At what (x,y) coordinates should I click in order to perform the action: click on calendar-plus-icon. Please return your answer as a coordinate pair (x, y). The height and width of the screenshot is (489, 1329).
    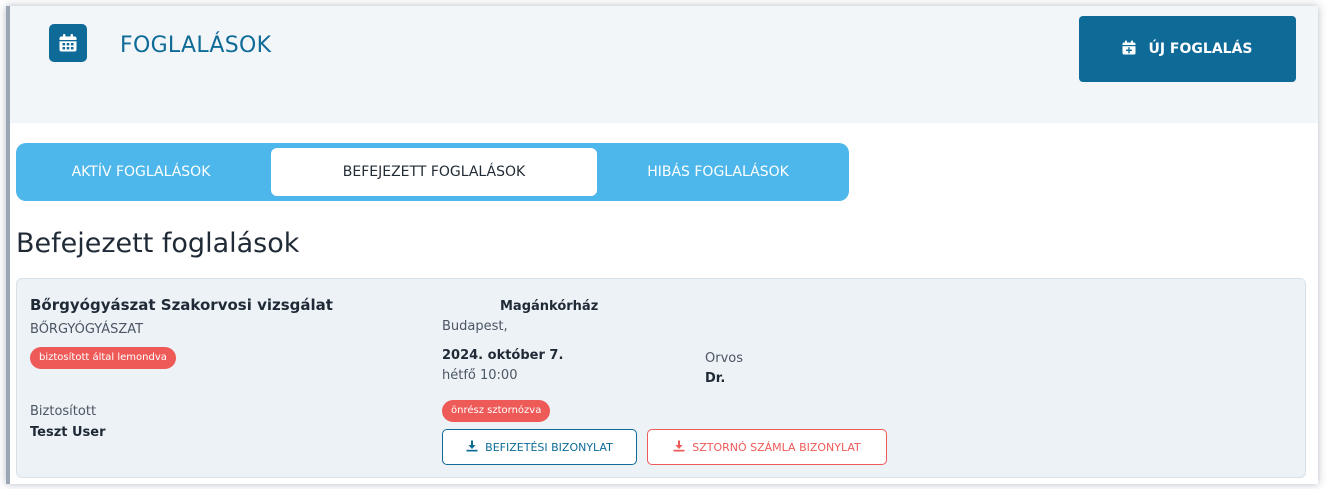
    Looking at the image, I should click on (1129, 49).